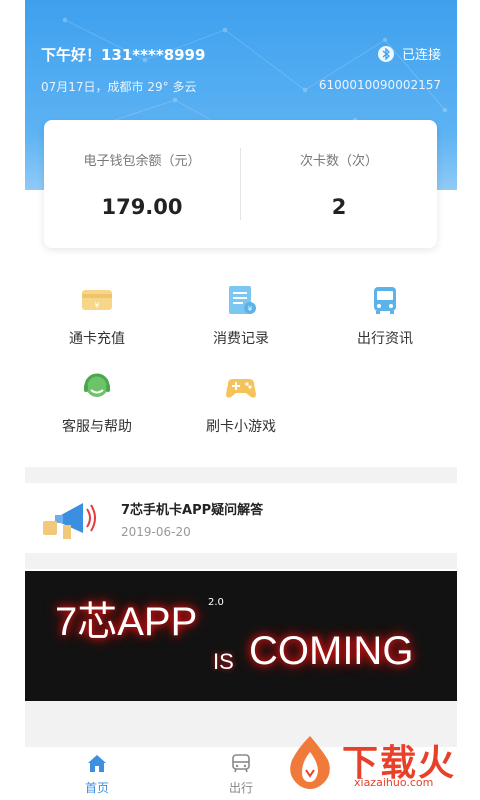 The height and width of the screenshot is (800, 480). Describe the element at coordinates (97, 388) in the screenshot. I see `customer-service-icon` at that location.